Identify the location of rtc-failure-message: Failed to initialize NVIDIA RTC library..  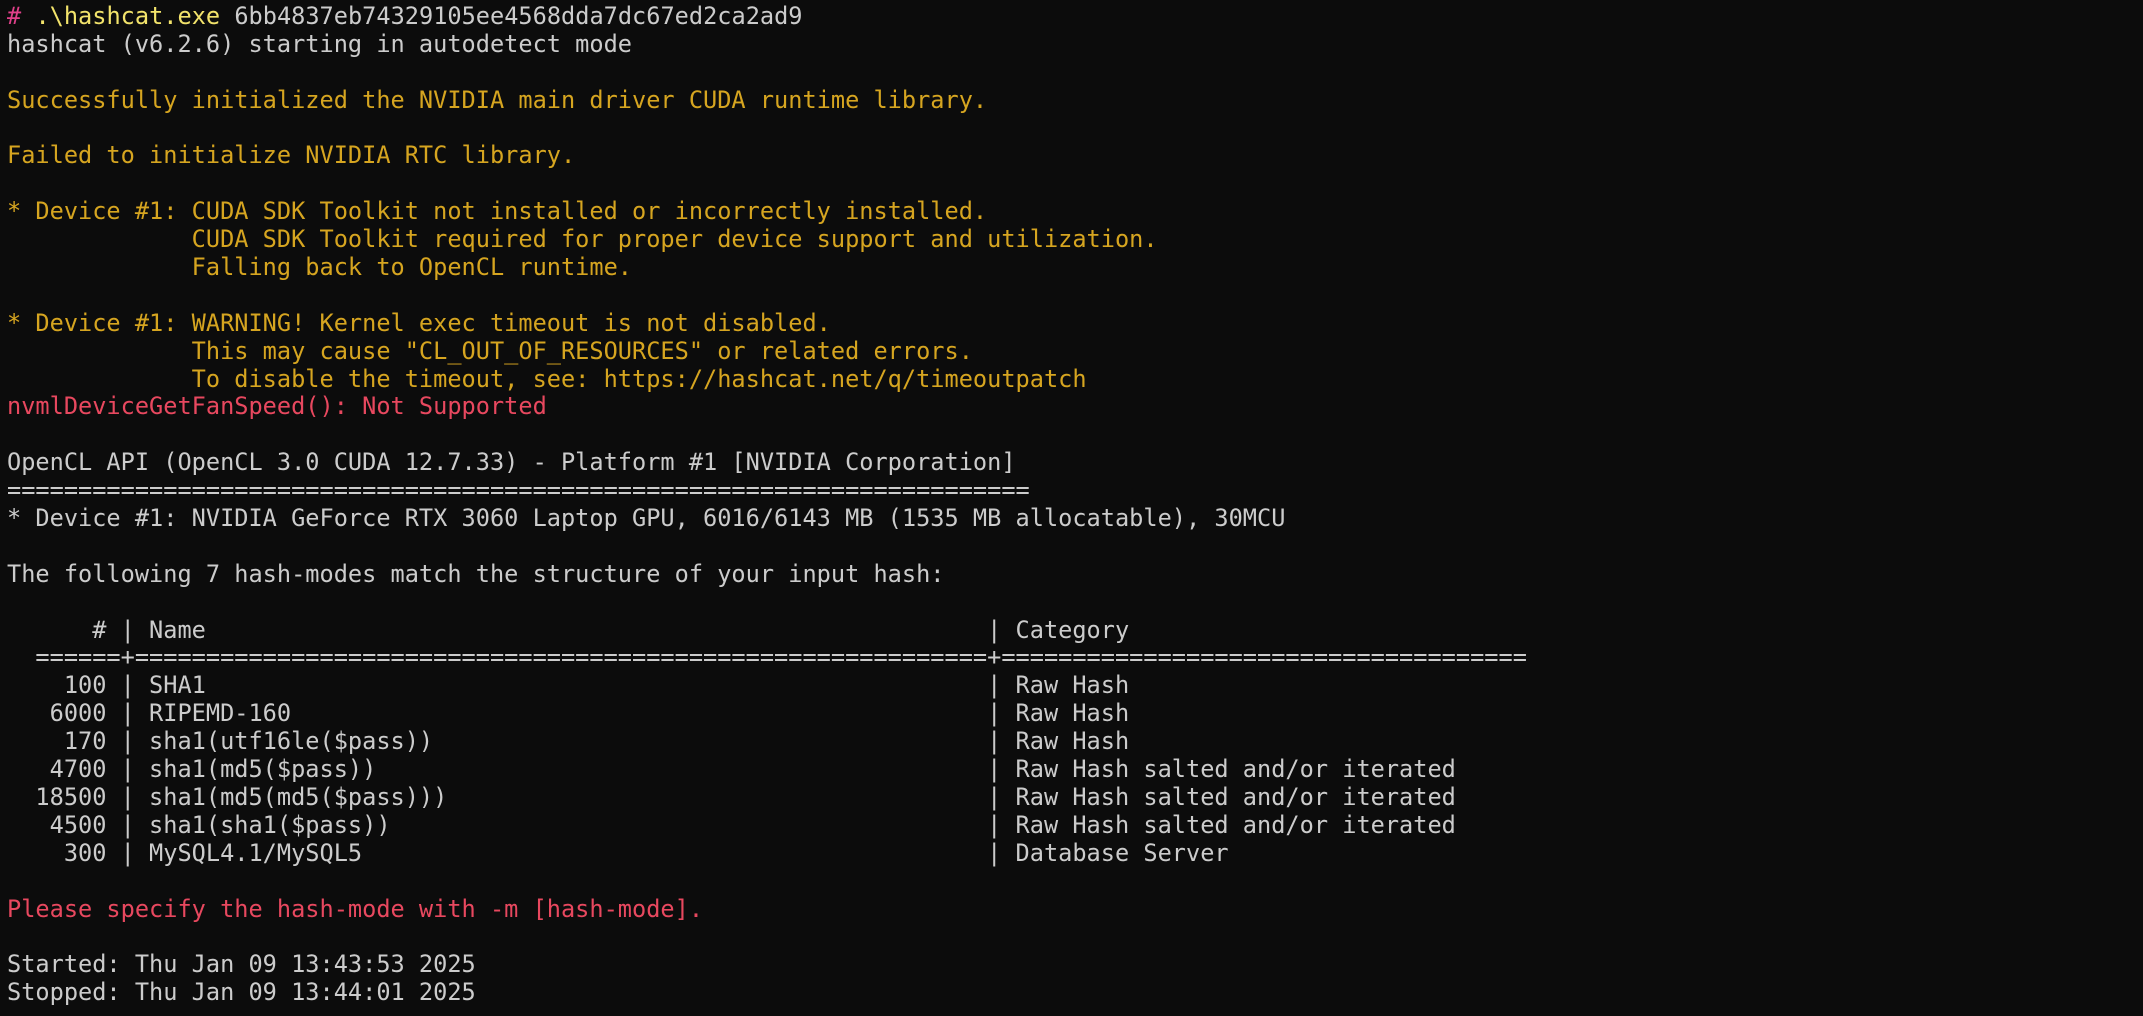
(291, 155).